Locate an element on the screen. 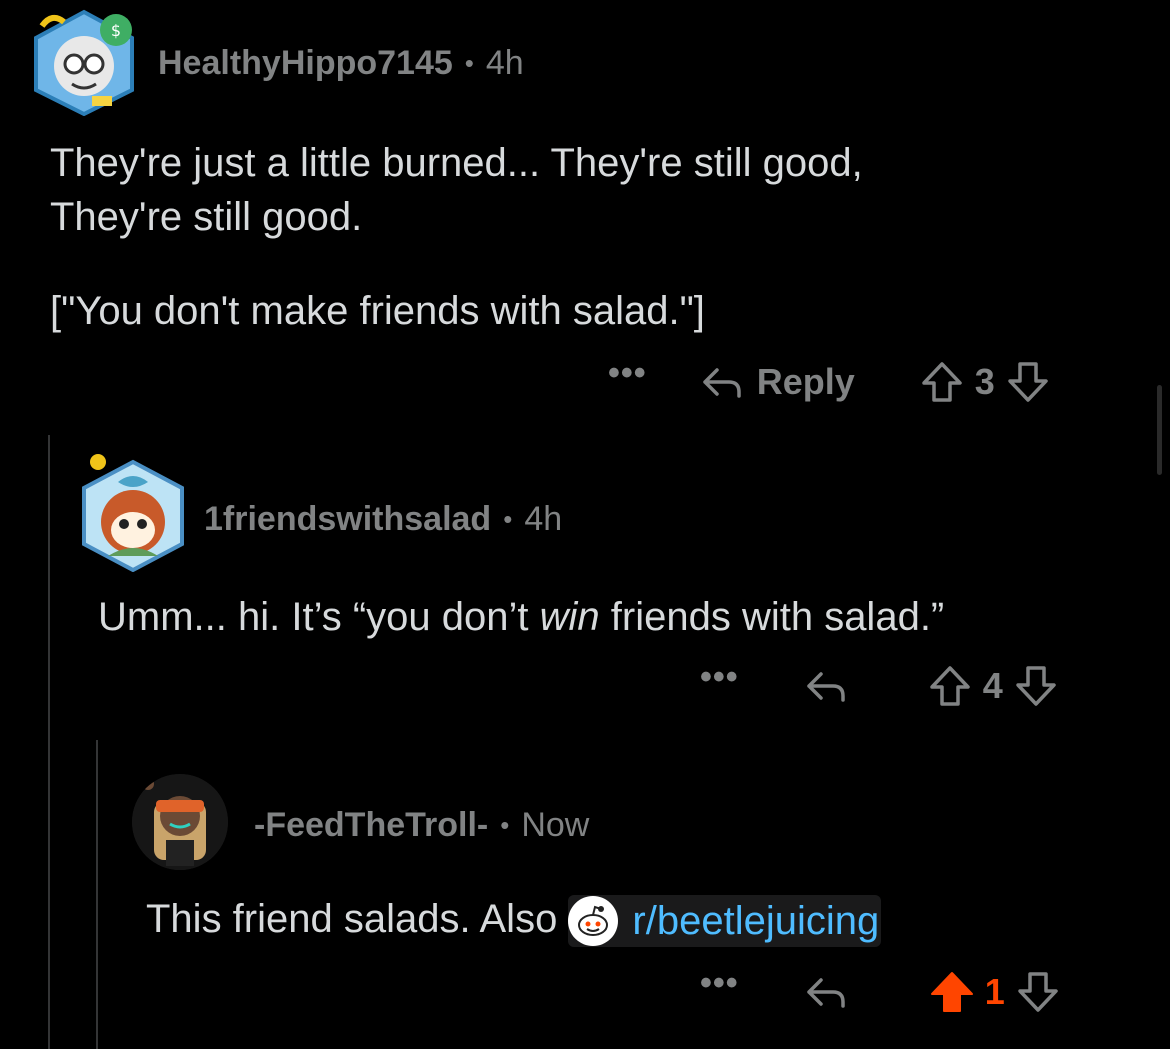 This screenshot has width=1170, height=1049. comment-text: friends with salad.” is located at coordinates (772, 617).